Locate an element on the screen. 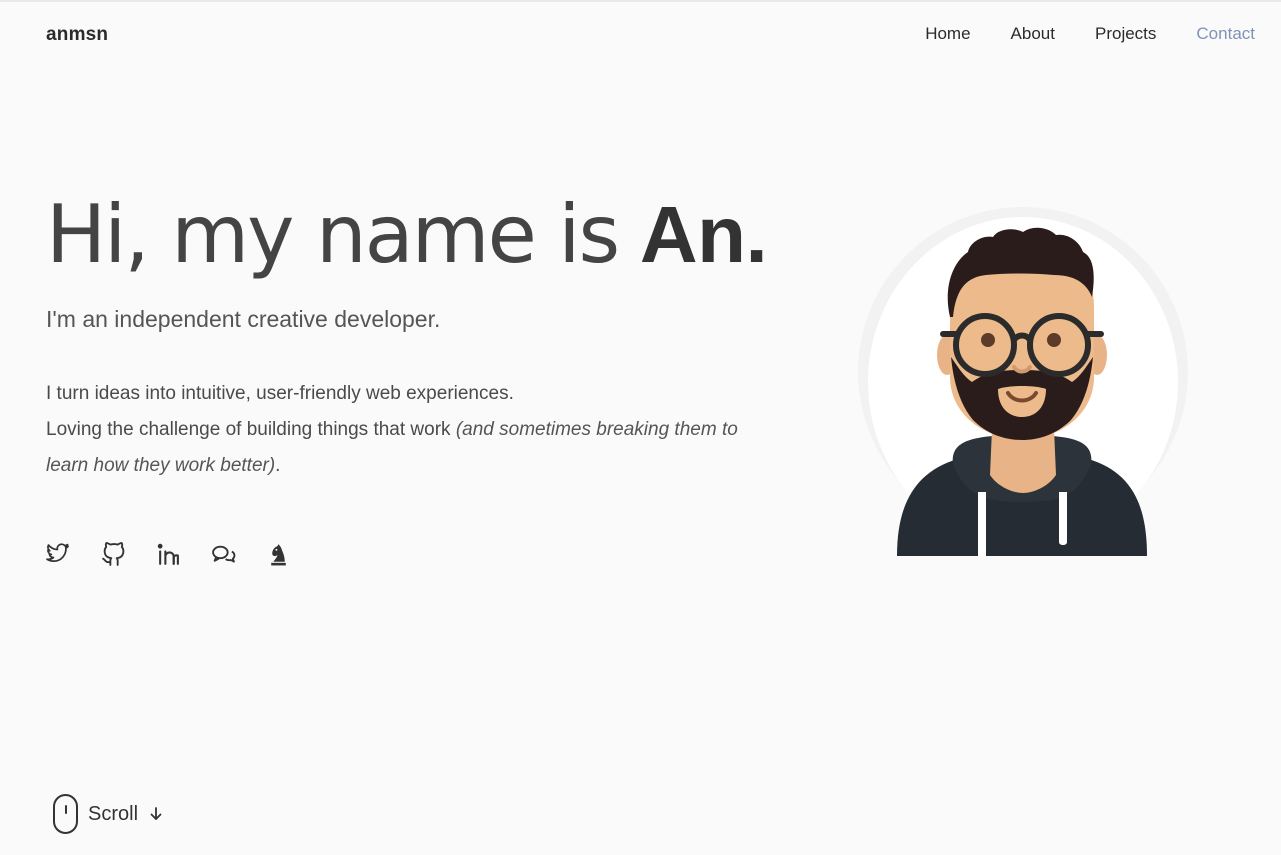 Image resolution: width=1281 pixels, height=855 pixels. avatar-illustration is located at coordinates (1022, 391).